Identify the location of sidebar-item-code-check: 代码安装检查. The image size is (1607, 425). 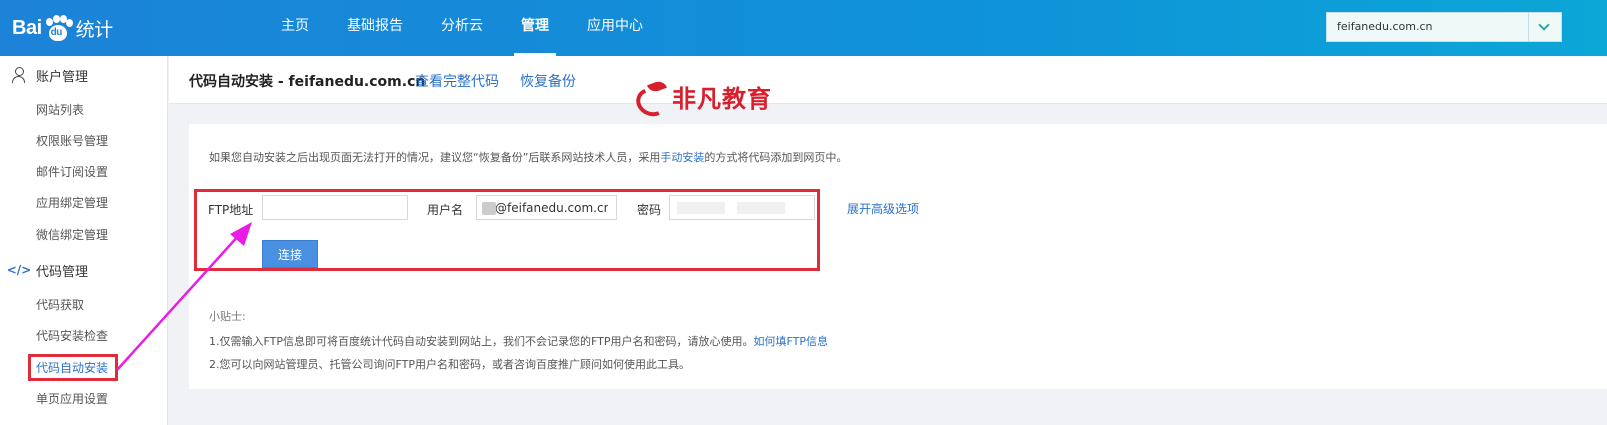
(72, 336).